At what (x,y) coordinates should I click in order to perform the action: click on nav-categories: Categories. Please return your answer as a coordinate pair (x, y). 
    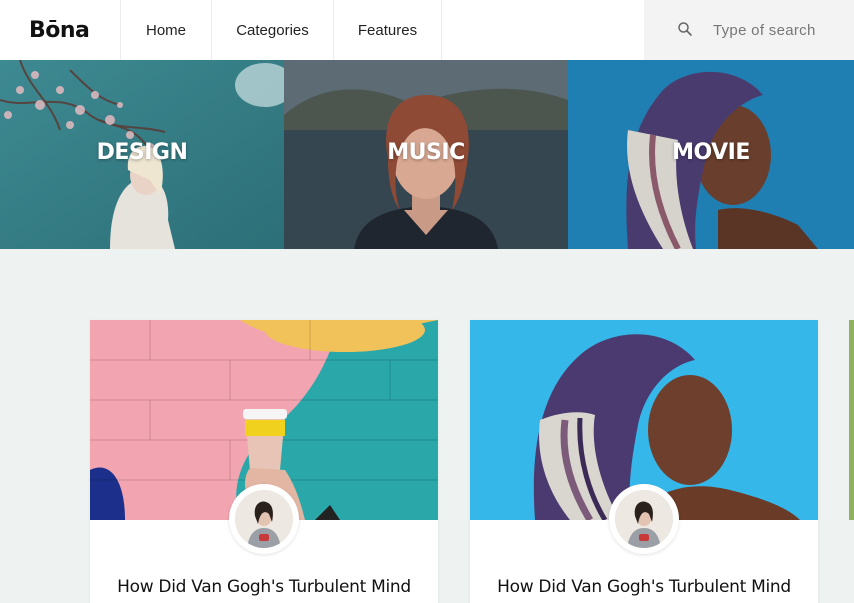
    Looking at the image, I should click on (273, 30).